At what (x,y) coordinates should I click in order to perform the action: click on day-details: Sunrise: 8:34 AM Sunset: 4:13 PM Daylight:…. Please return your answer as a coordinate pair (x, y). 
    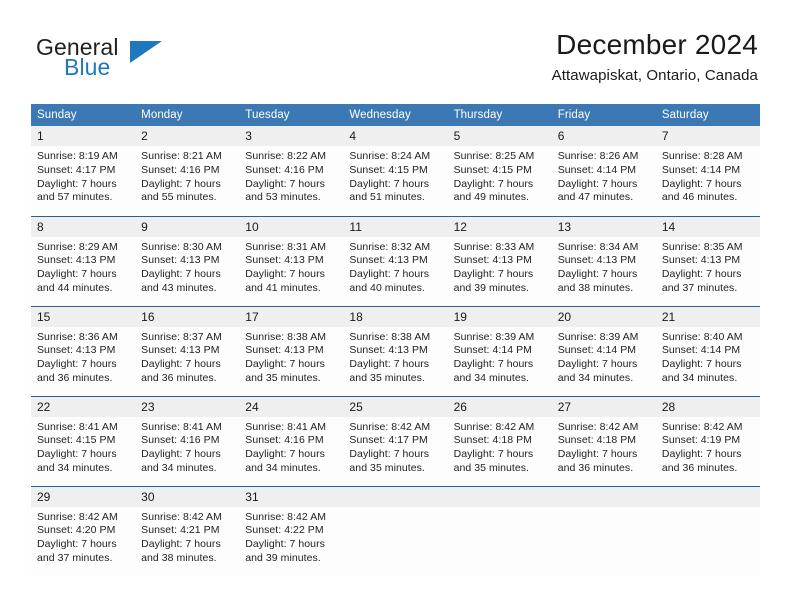
    Looking at the image, I should click on (604, 266).